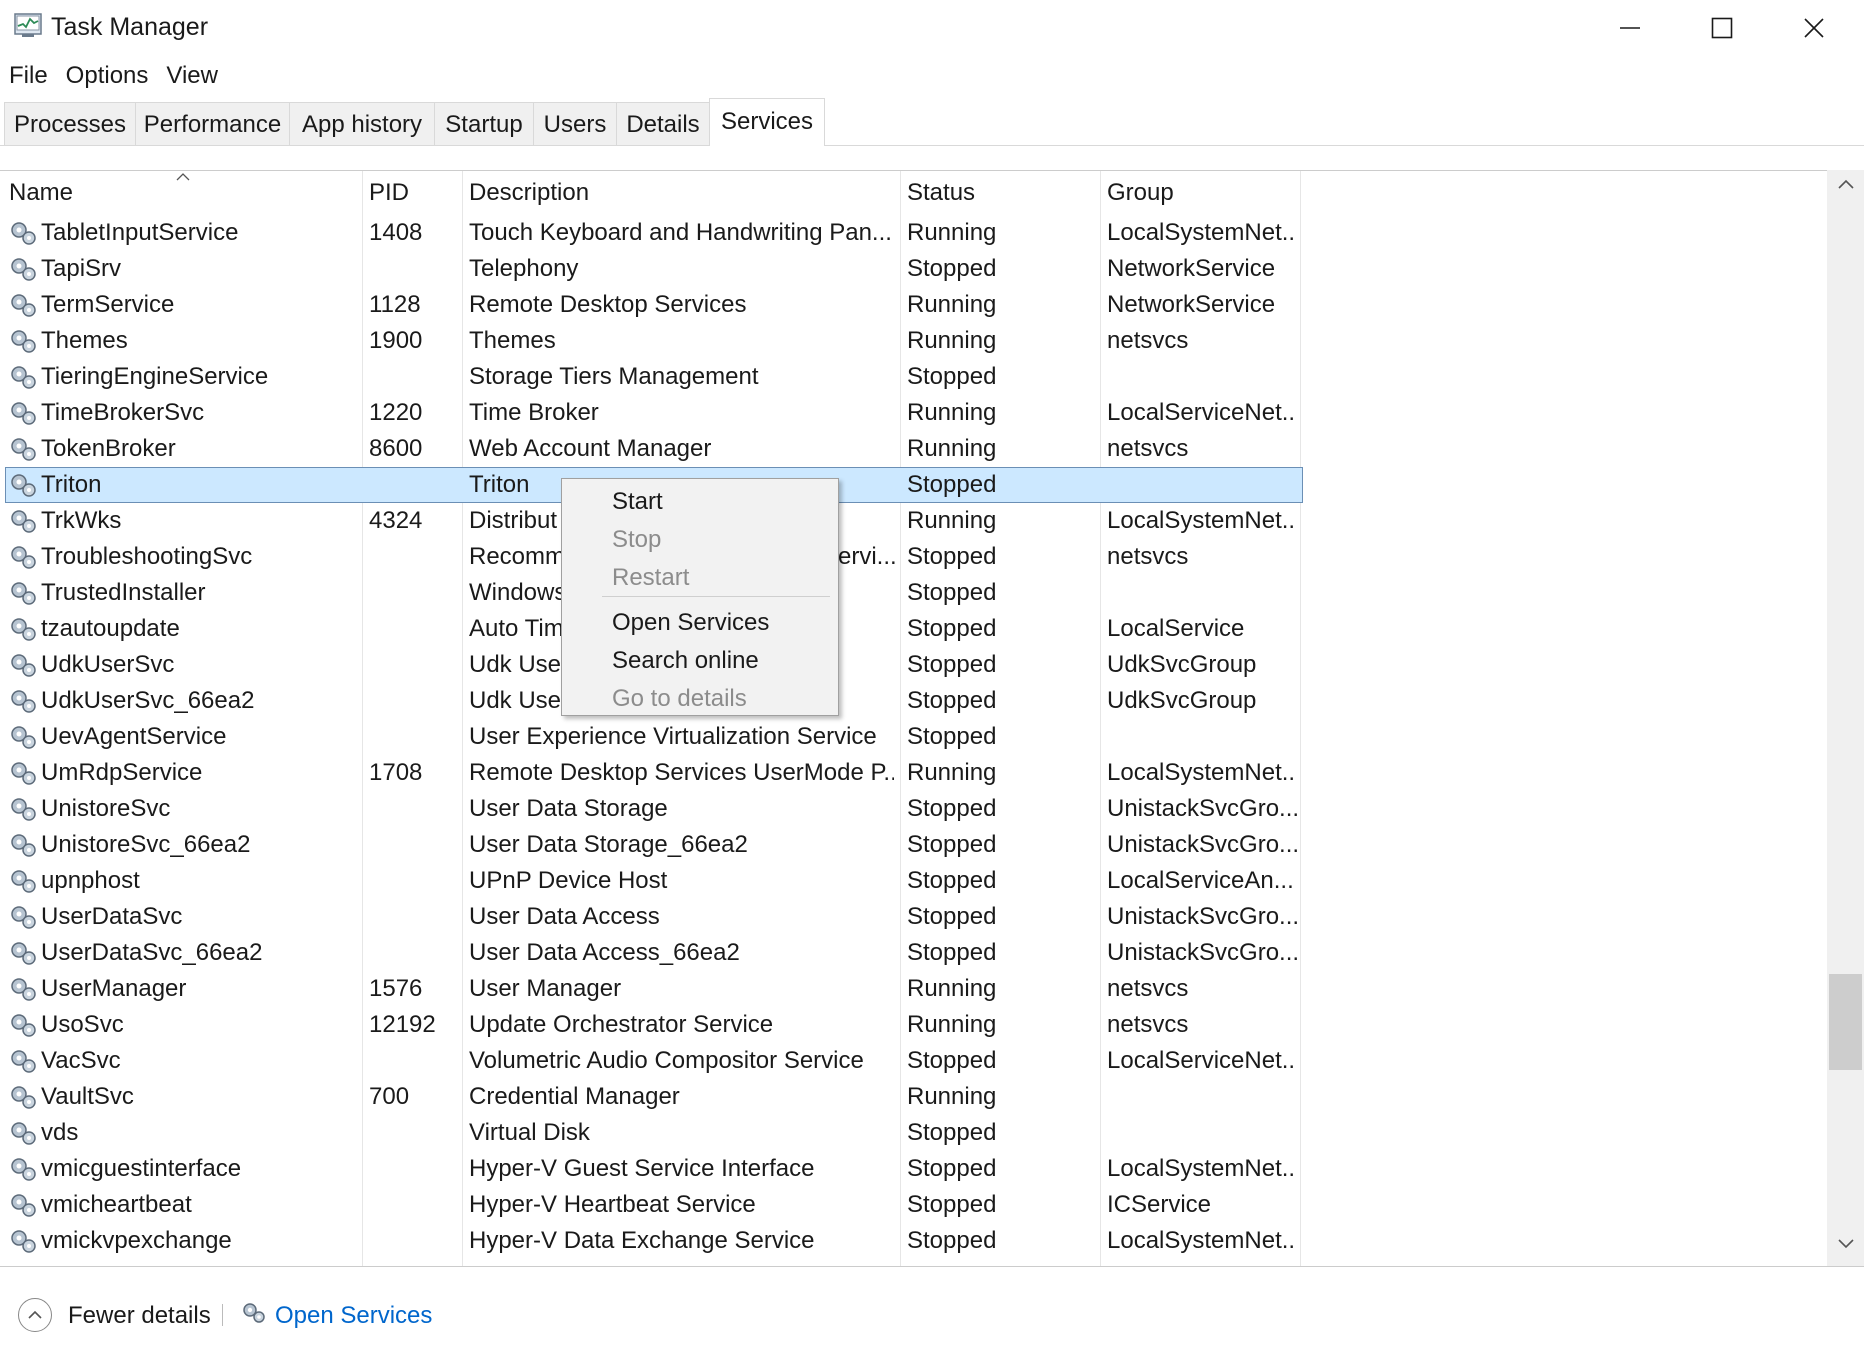 This screenshot has height=1364, width=1864. Describe the element at coordinates (389, 193) in the screenshot. I see `column-header-pid: PID` at that location.